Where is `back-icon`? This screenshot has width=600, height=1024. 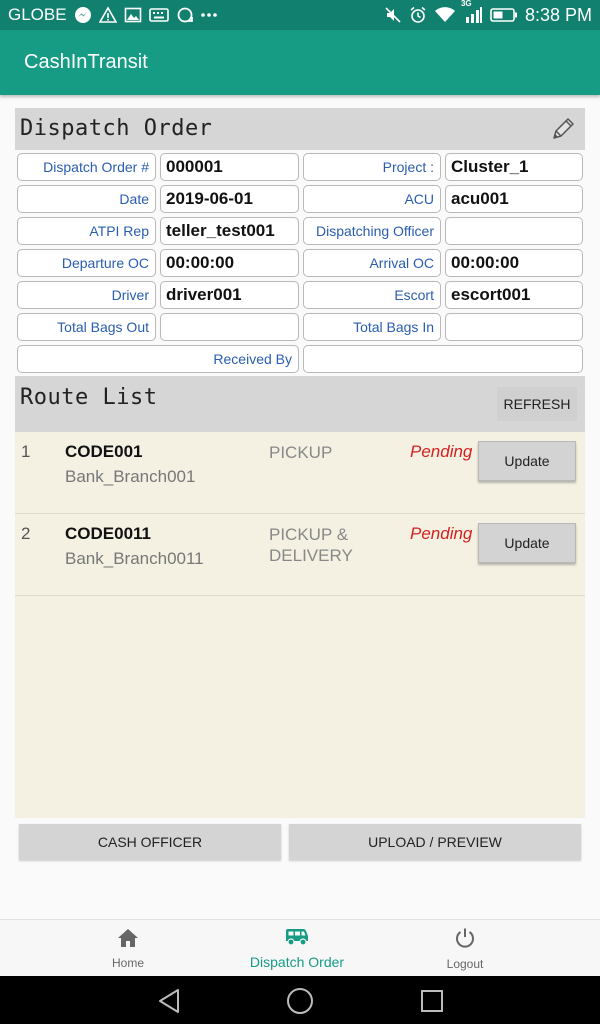 back-icon is located at coordinates (169, 1001).